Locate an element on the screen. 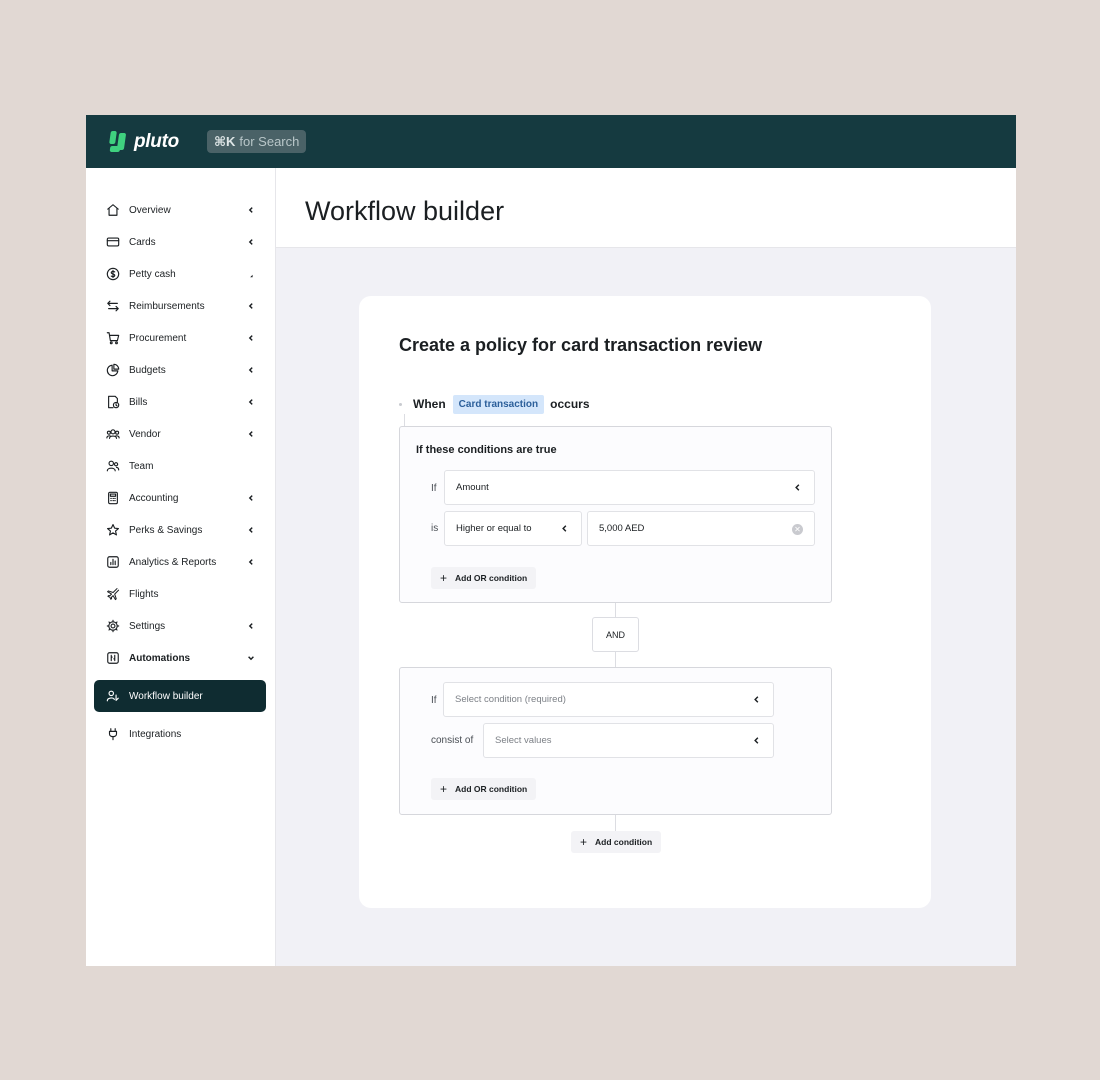  operator-select: Higher or equal to is located at coordinates (513, 528).